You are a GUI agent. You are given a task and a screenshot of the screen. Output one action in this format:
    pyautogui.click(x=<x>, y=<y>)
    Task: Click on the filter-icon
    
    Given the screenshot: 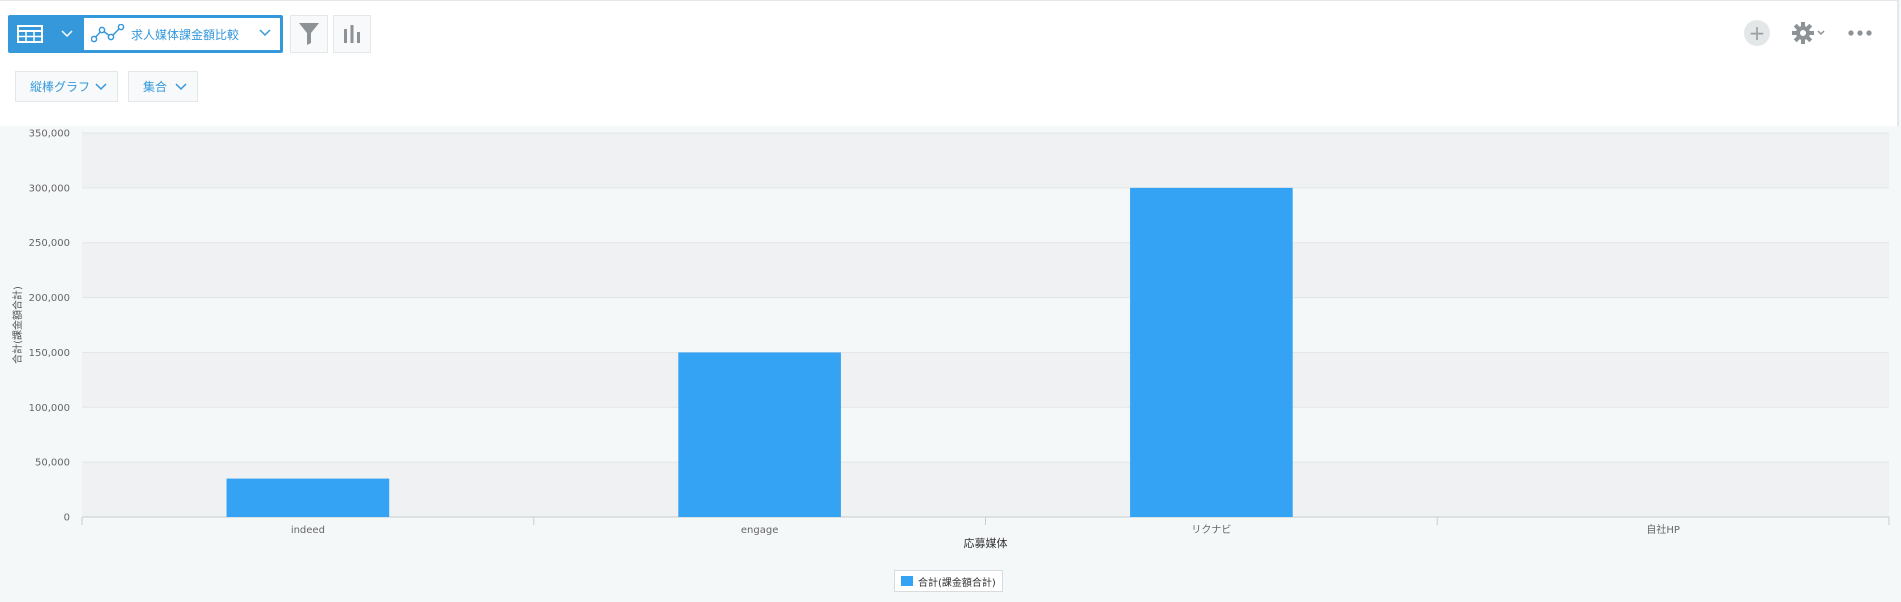 What is the action you would take?
    pyautogui.click(x=309, y=34)
    